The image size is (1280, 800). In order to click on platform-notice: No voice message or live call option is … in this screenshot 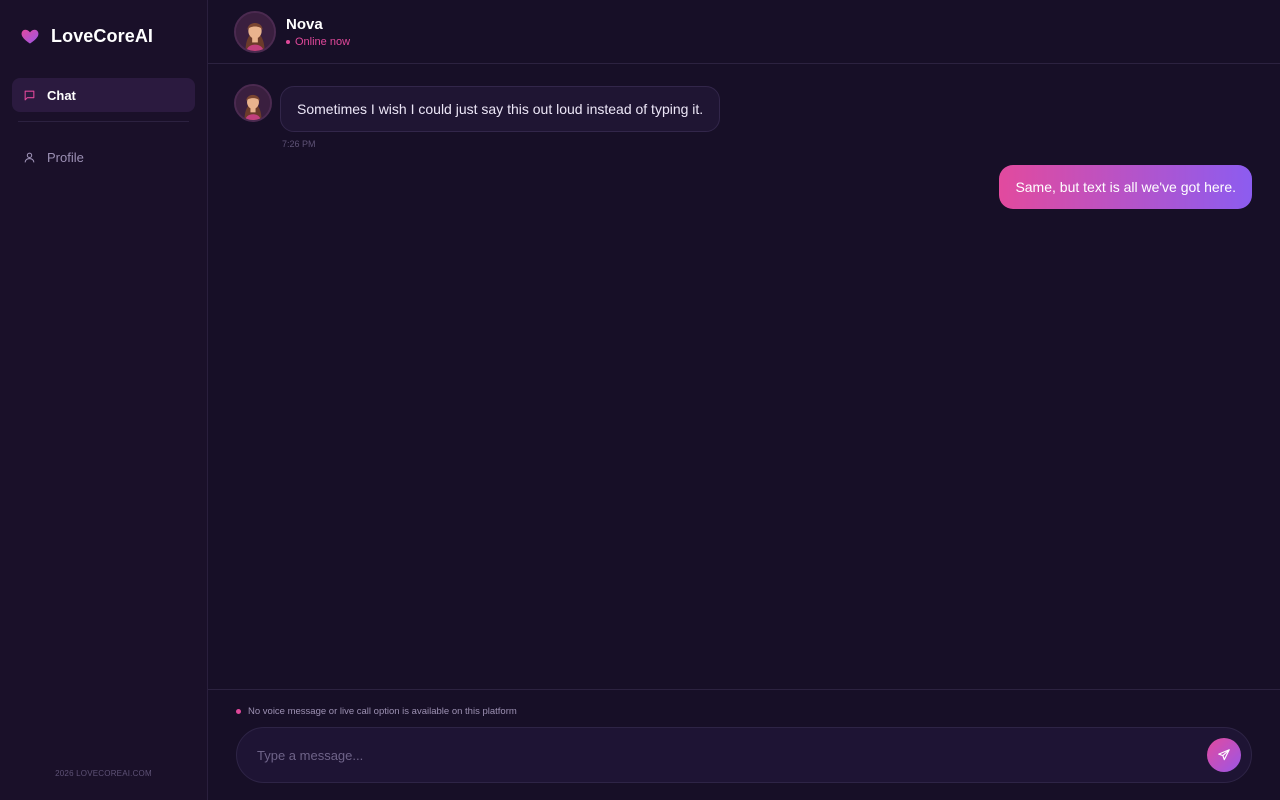, I will do `click(744, 711)`.